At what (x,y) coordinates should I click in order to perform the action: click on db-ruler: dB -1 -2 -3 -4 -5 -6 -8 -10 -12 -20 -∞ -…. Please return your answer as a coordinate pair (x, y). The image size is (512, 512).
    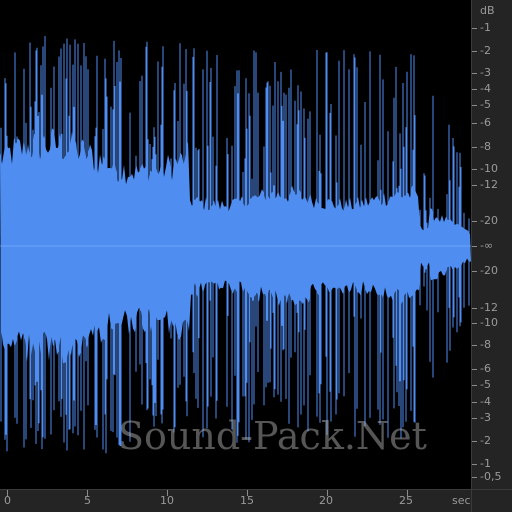
    Looking at the image, I should click on (491, 244).